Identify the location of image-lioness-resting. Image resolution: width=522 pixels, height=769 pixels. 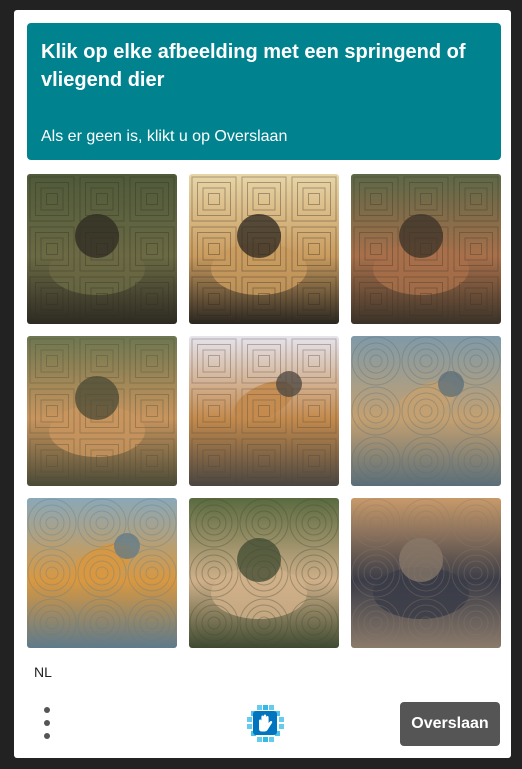
(264, 573).